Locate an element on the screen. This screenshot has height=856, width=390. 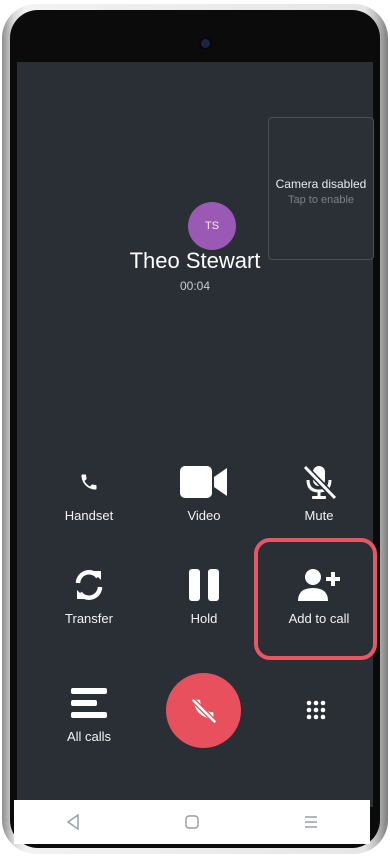
list-icon is located at coordinates (89, 703).